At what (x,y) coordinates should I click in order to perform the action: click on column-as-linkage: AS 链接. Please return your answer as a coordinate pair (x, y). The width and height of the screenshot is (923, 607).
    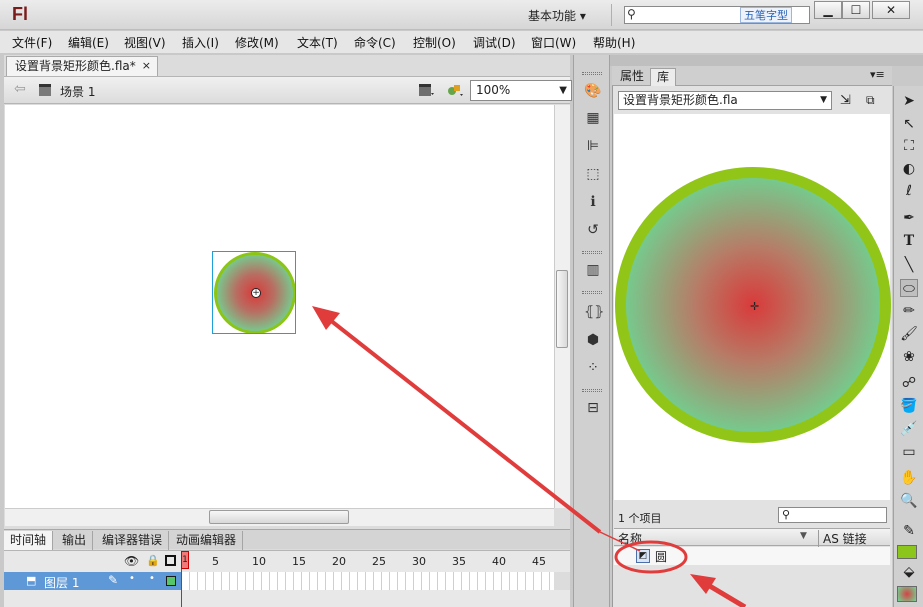
    Looking at the image, I should click on (842, 538).